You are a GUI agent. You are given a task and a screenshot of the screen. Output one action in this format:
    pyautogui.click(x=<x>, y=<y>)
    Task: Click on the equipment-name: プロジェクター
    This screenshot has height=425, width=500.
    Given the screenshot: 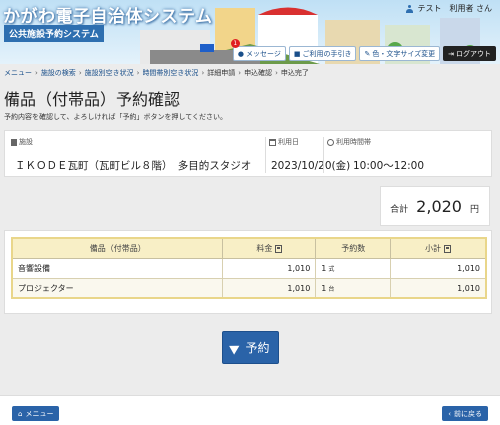 What is the action you would take?
    pyautogui.click(x=117, y=288)
    